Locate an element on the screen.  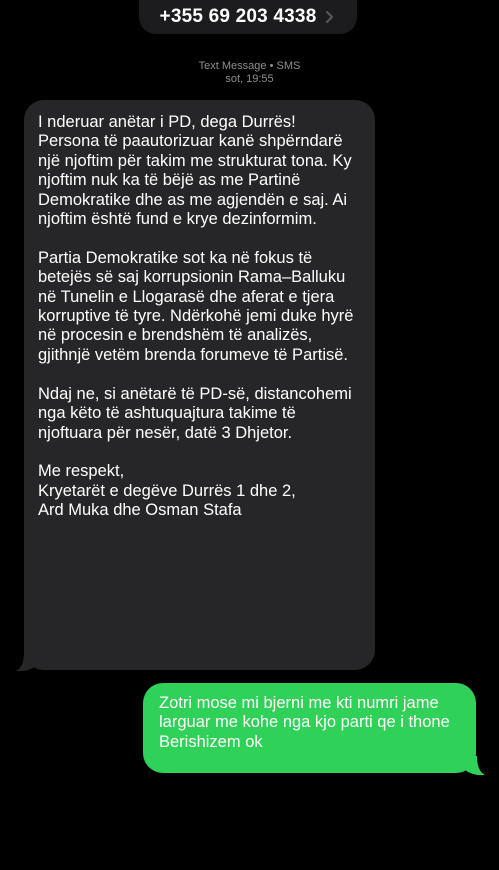
service-label: Text Message • SMS is located at coordinates (249, 66).